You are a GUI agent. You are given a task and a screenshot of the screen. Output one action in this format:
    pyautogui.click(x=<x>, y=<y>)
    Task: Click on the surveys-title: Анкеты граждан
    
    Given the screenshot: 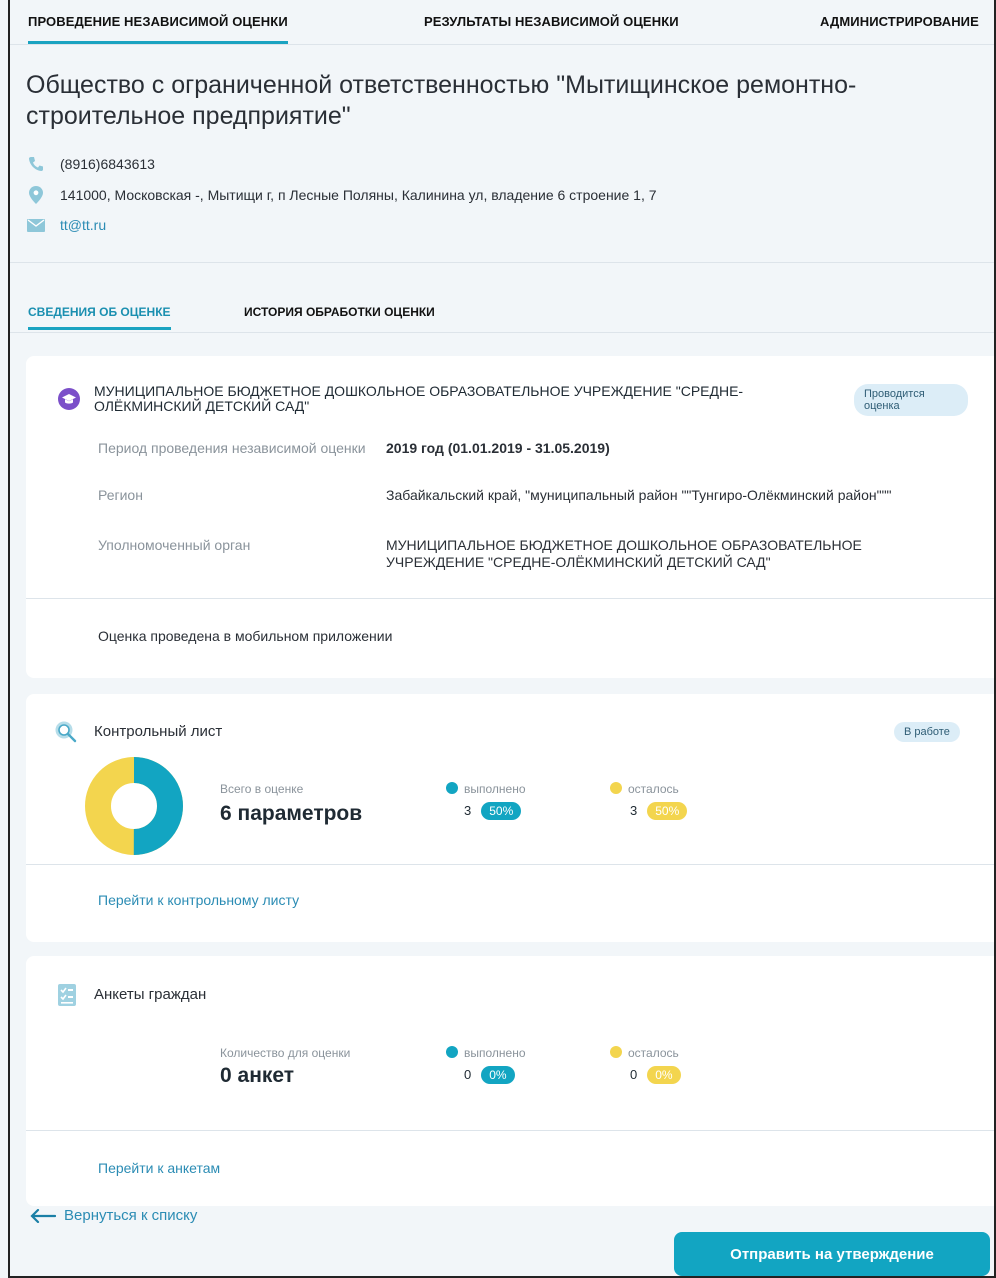 What is the action you would take?
    pyautogui.click(x=150, y=994)
    